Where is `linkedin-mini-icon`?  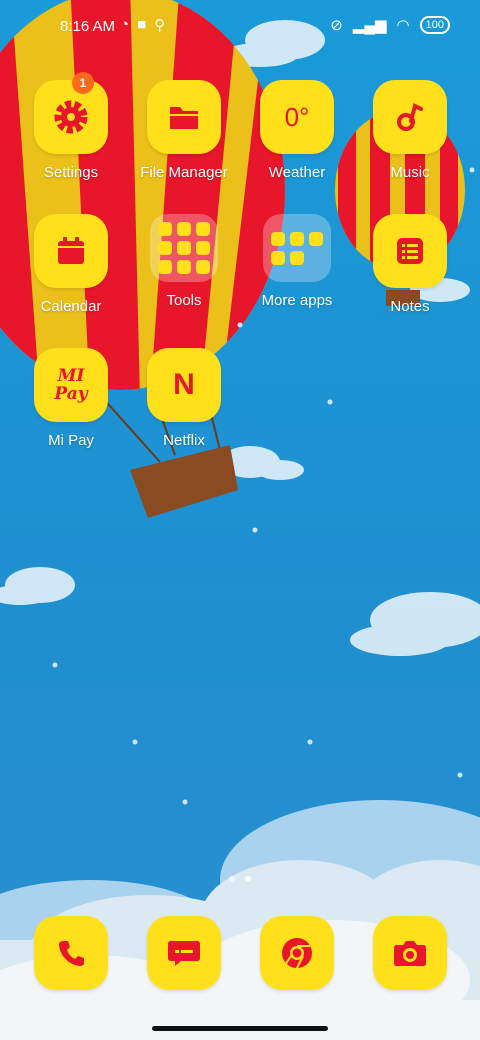
linkedin-mini-icon is located at coordinates (278, 257).